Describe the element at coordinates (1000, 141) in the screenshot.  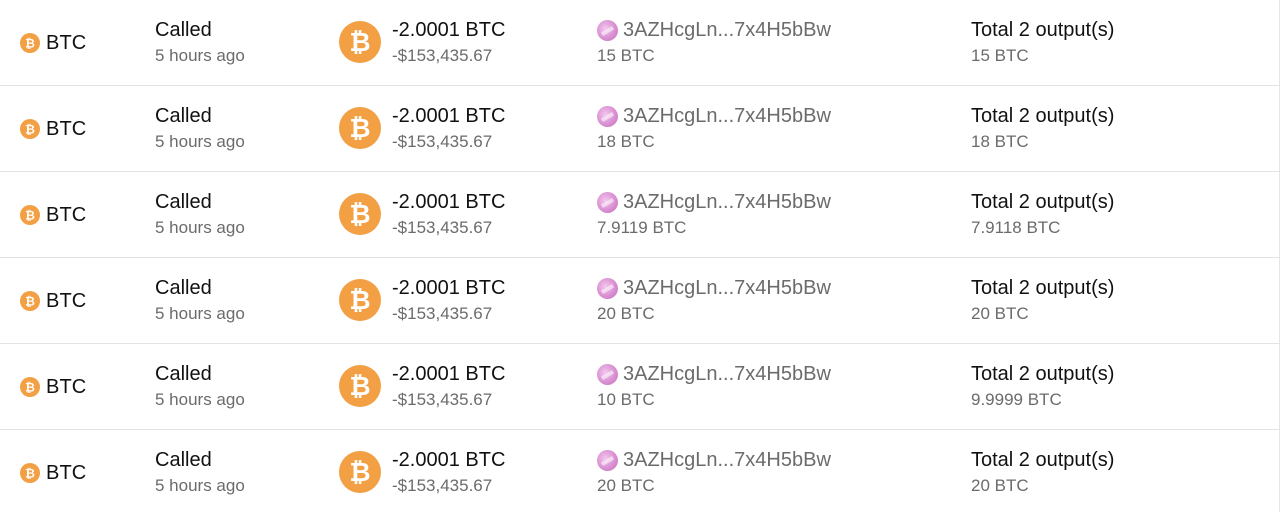
I see `to-amount: 18 BTC` at that location.